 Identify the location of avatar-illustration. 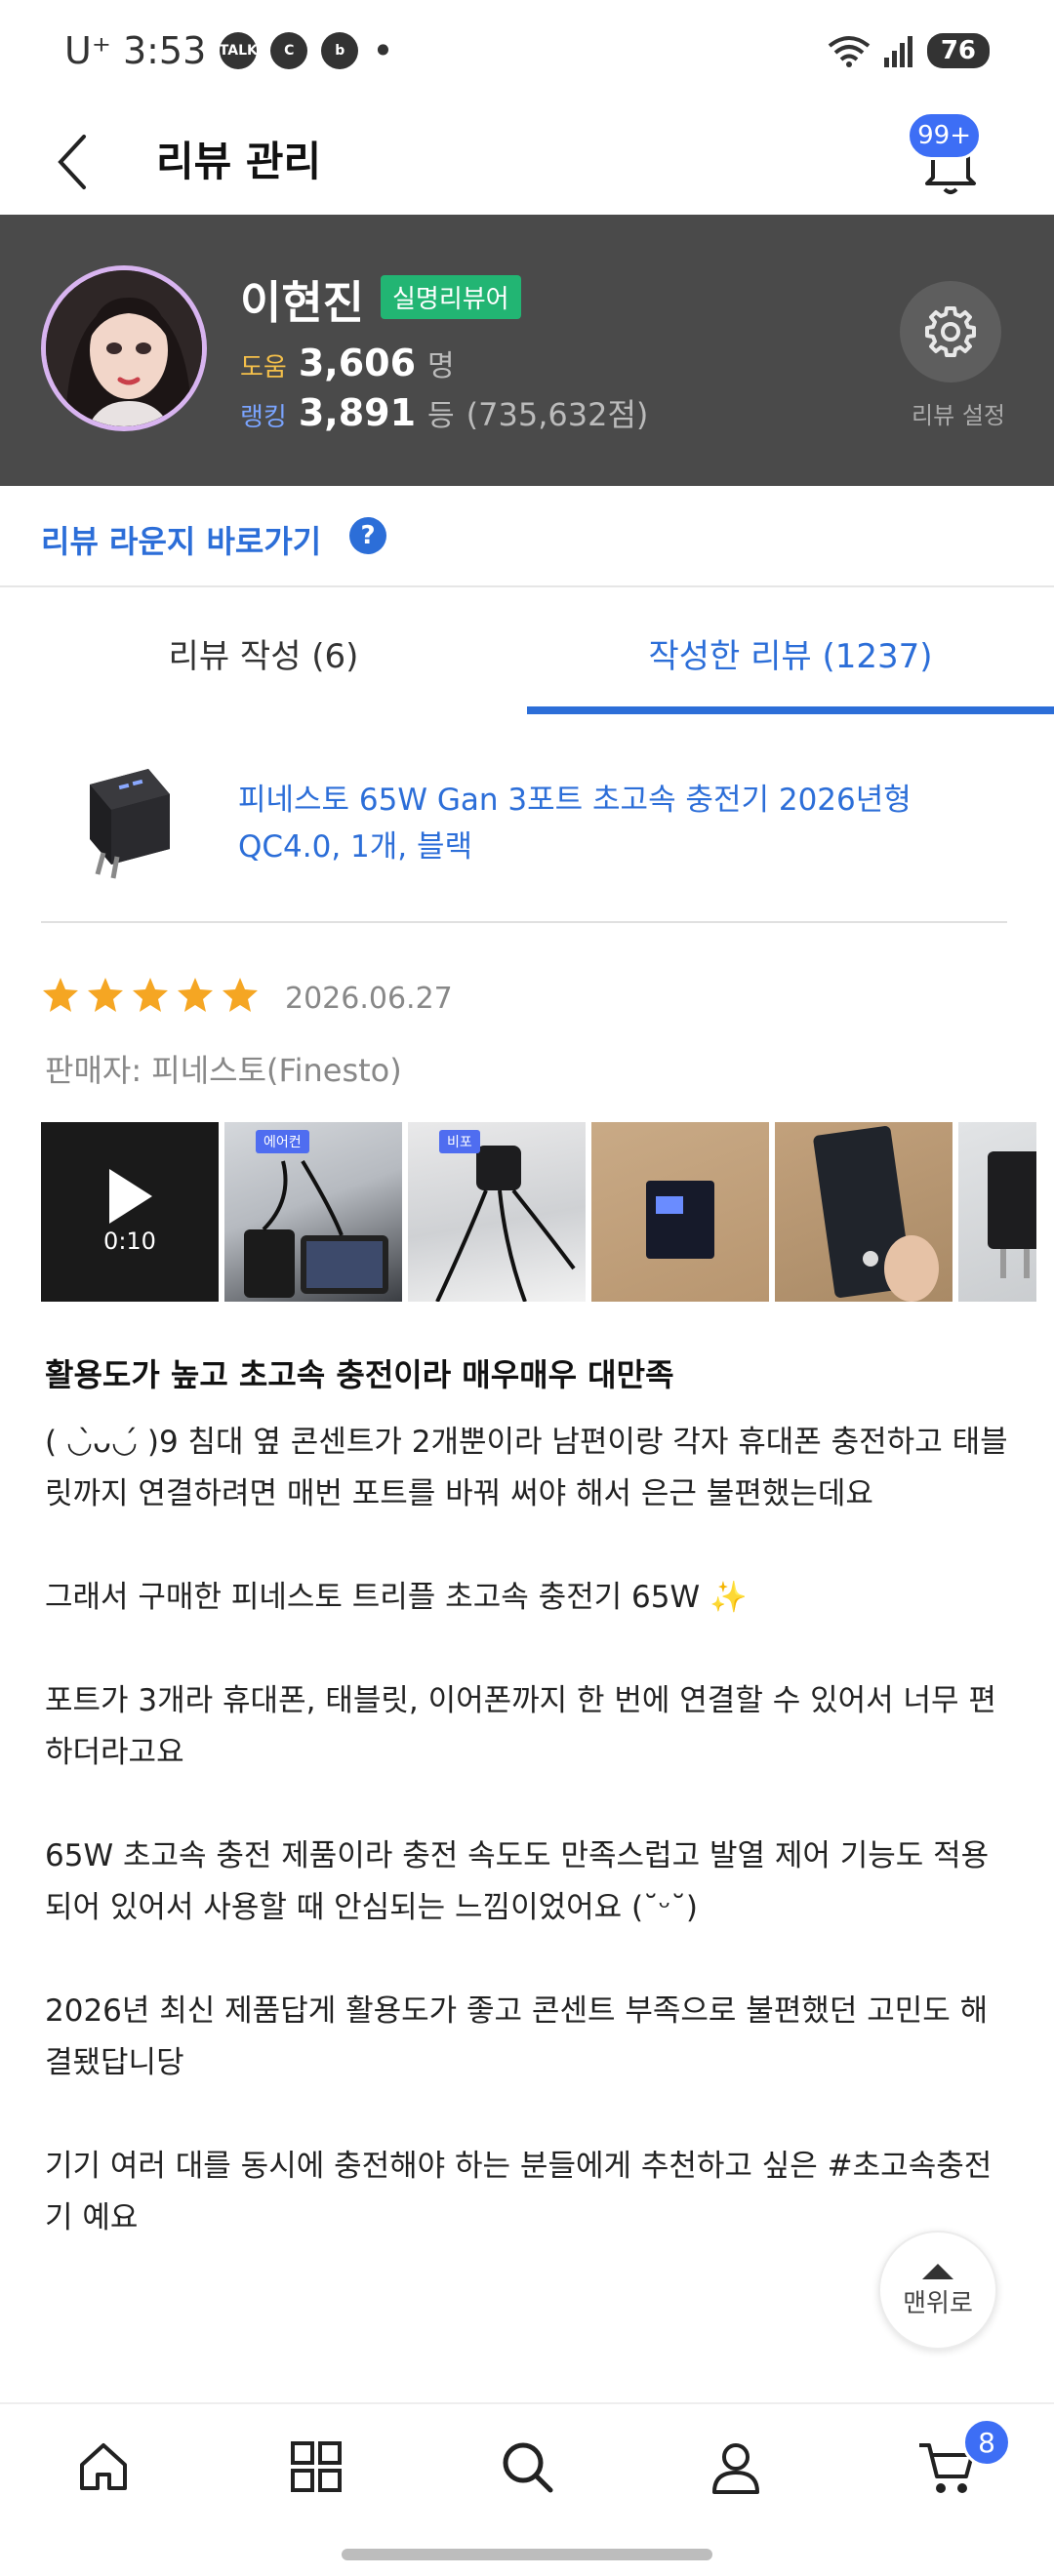
(124, 348).